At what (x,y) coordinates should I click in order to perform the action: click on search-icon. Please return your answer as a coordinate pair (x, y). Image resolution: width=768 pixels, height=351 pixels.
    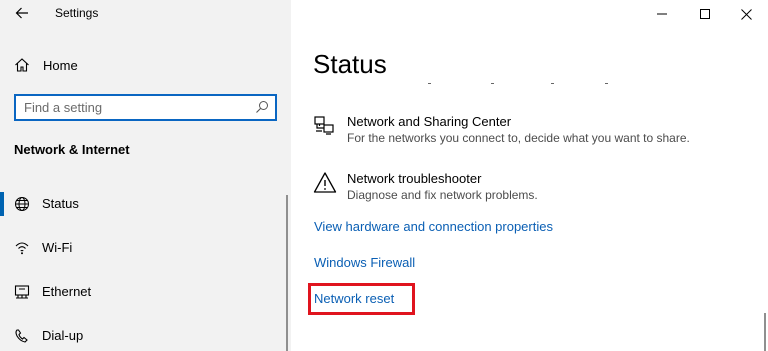
    Looking at the image, I should click on (262, 107).